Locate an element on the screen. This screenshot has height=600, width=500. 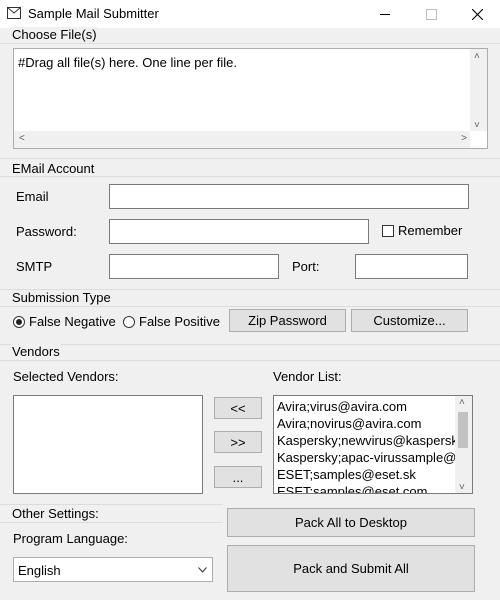
vendors-legend: Vendors is located at coordinates (36, 351).